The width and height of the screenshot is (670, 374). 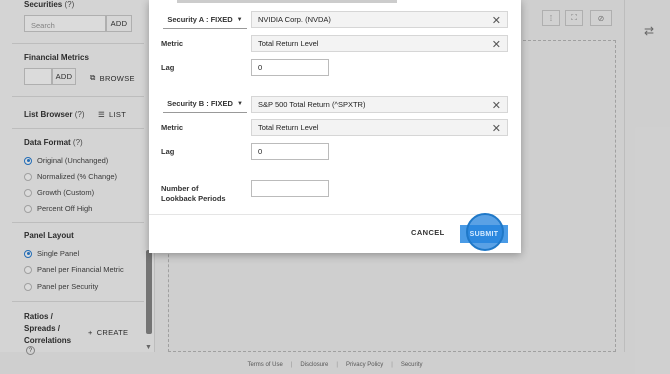 What do you see at coordinates (193, 198) in the screenshot?
I see `lookback-label-line2: Lookback Periods` at bounding box center [193, 198].